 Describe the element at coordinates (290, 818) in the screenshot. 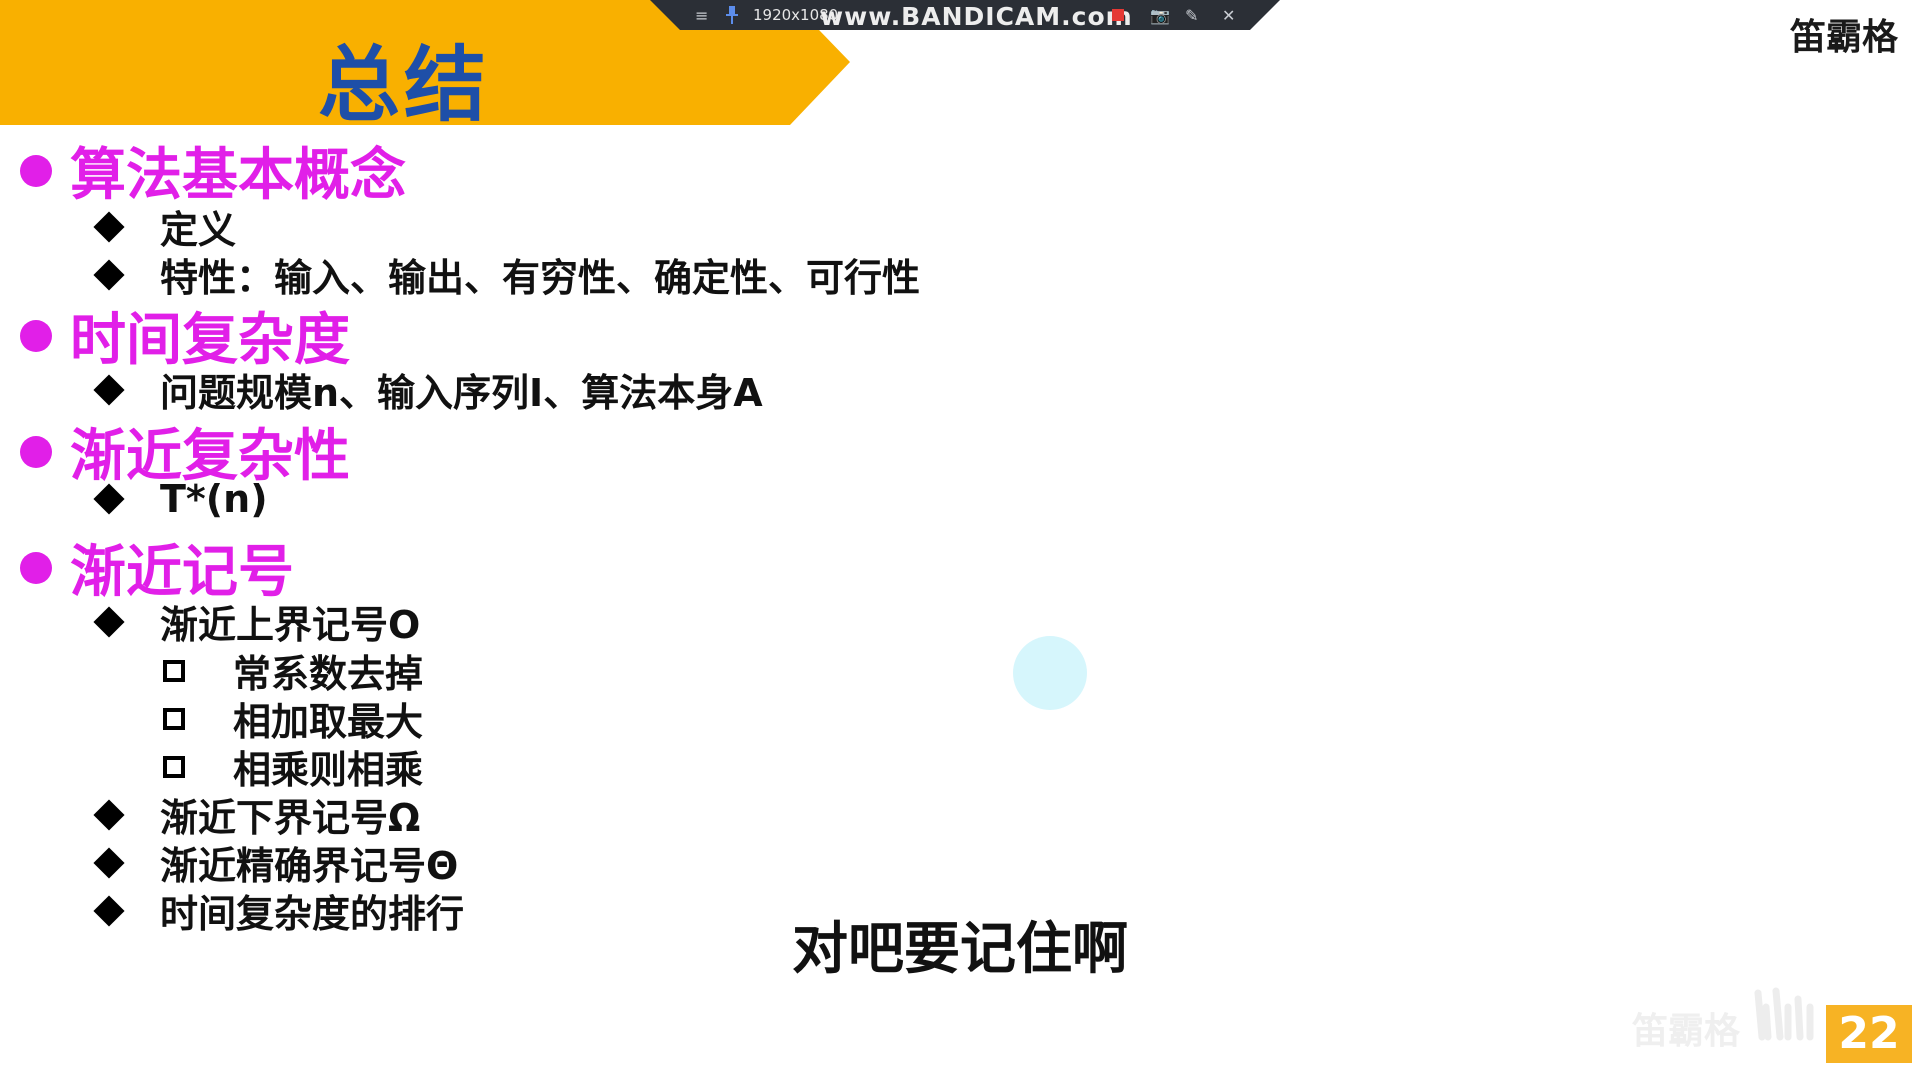

I see `list-item-text: 渐近下界记号Ω` at that location.